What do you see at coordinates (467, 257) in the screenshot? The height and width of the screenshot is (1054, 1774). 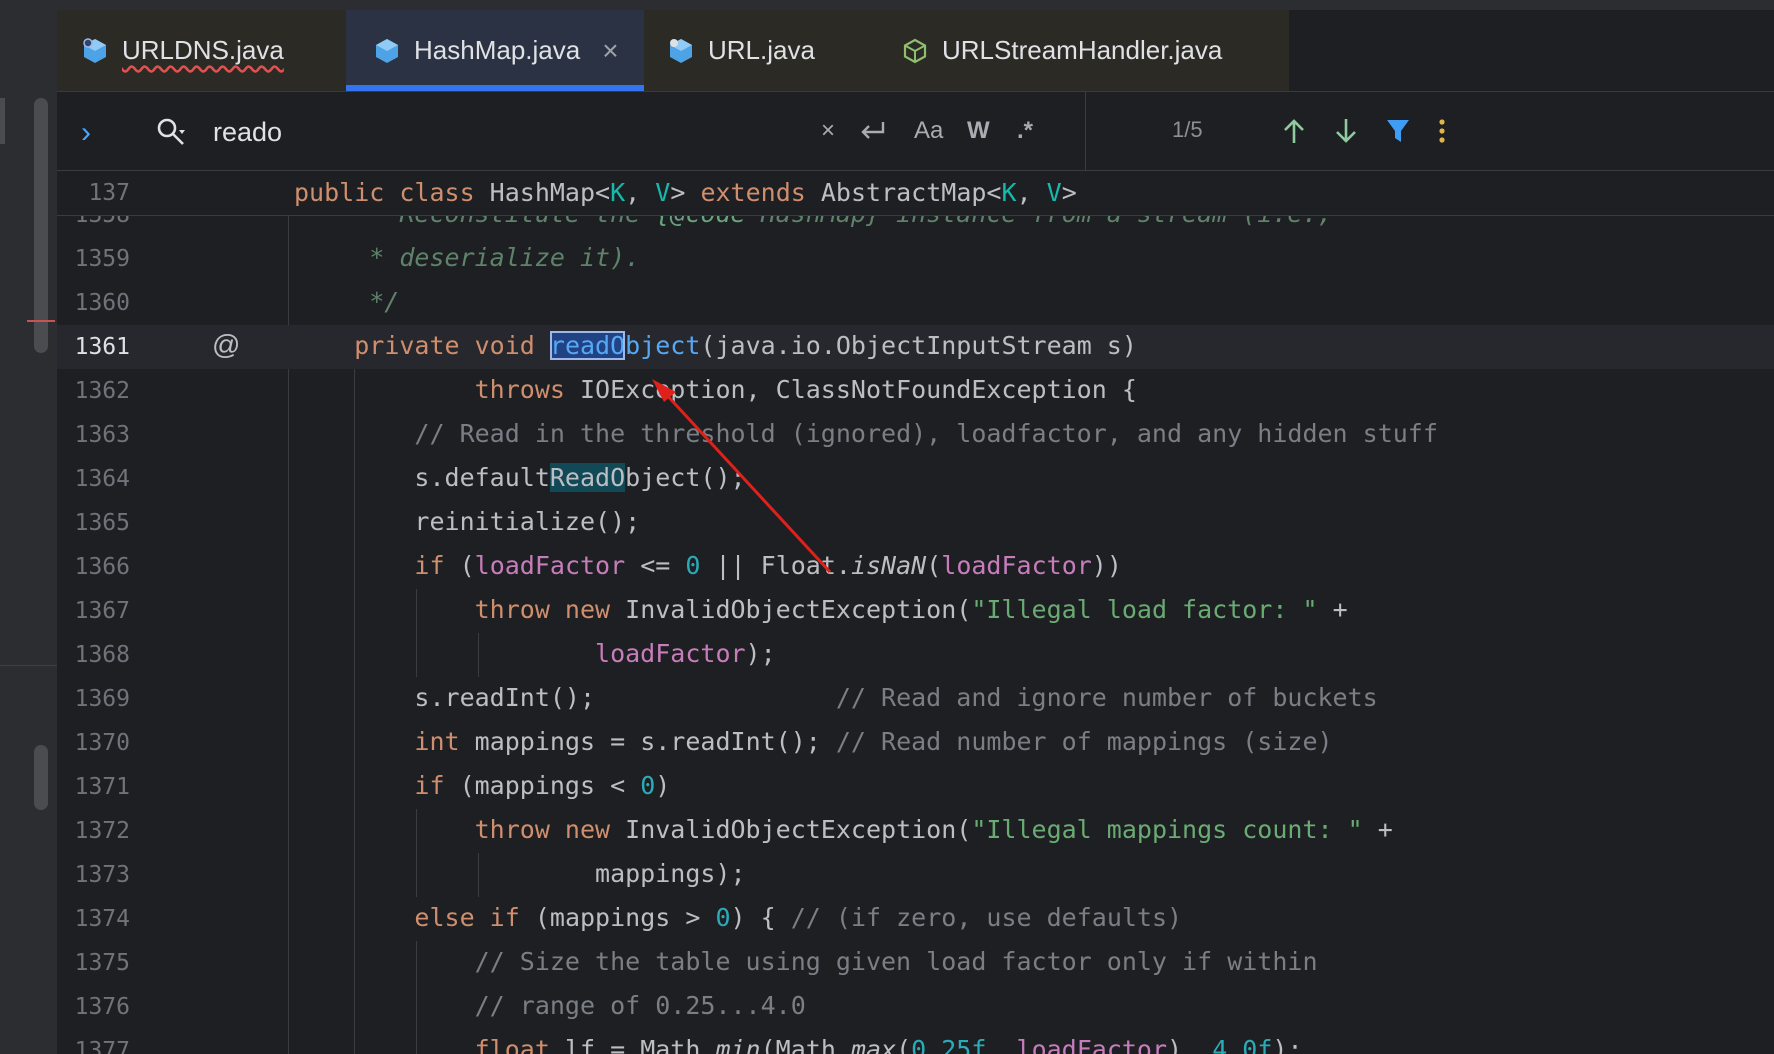 I see `code-line: * deserialize it).` at bounding box center [467, 257].